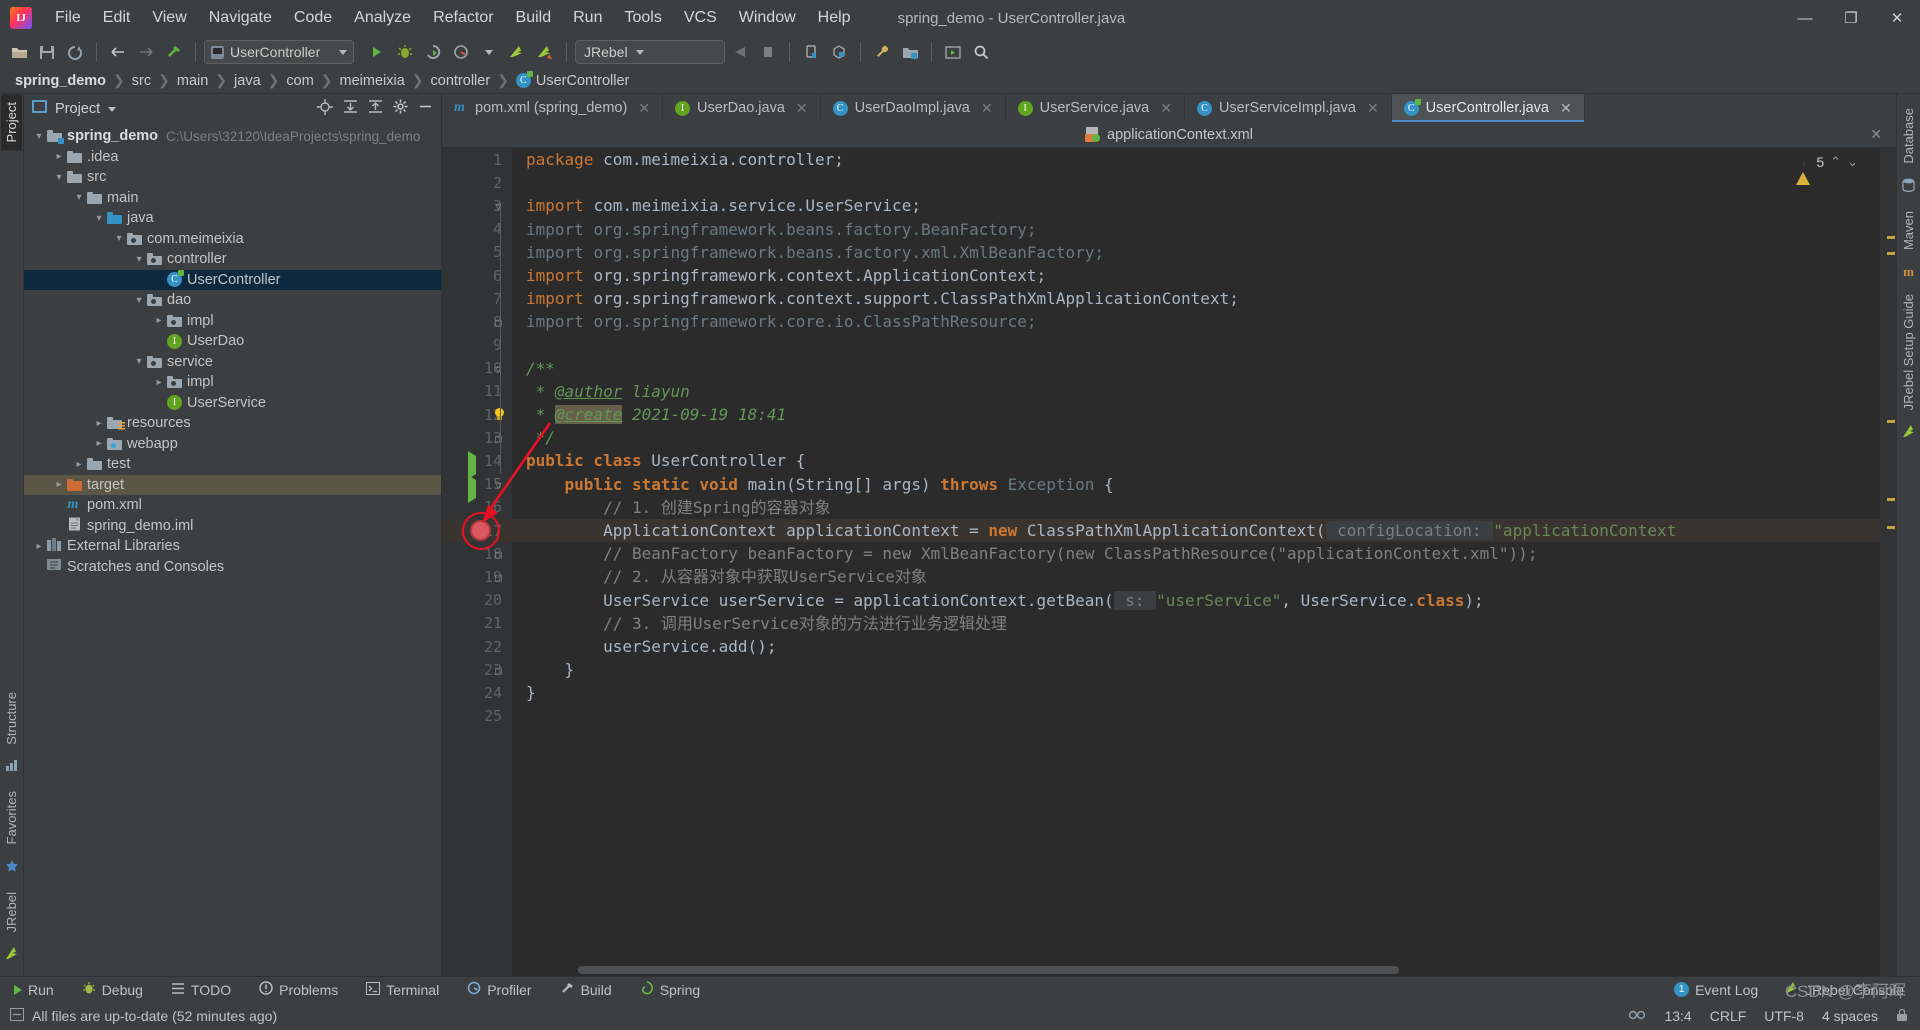  Describe the element at coordinates (11, 817) in the screenshot. I see `tool-tab-favorites: Favorites` at that location.